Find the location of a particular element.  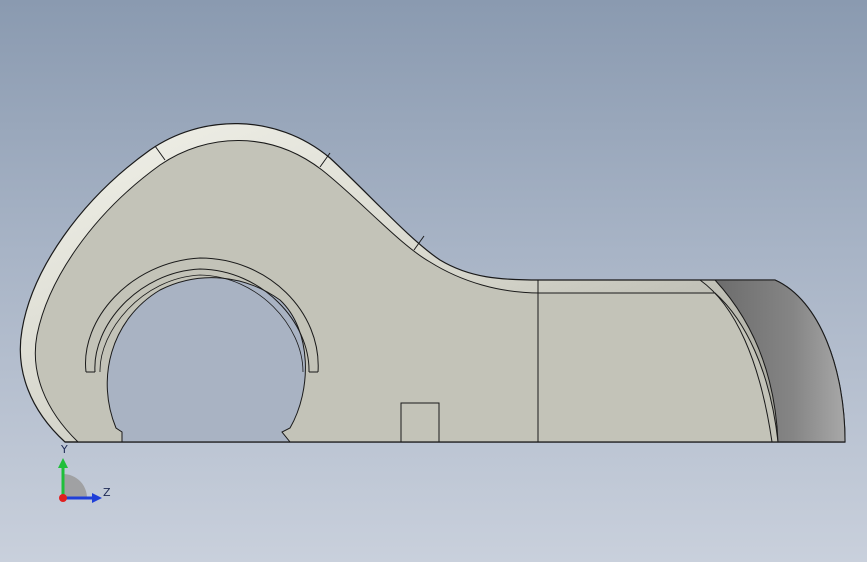

coordinate-triad: Y Z is located at coordinates (85, 479).